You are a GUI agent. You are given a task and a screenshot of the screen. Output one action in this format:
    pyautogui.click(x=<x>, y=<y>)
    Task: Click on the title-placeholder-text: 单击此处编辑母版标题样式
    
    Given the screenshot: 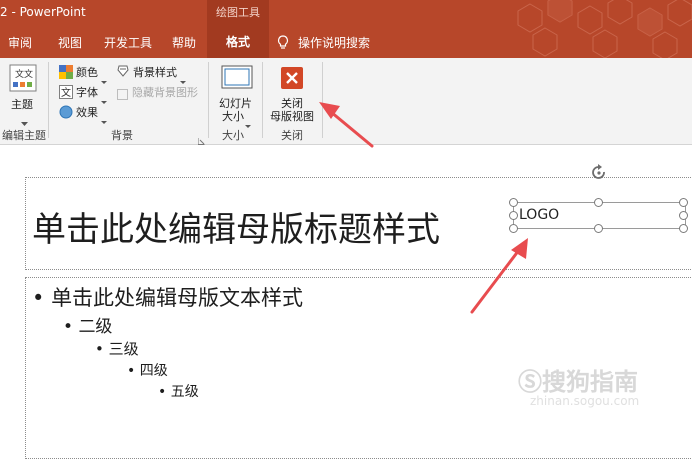 What is the action you would take?
    pyautogui.click(x=236, y=226)
    